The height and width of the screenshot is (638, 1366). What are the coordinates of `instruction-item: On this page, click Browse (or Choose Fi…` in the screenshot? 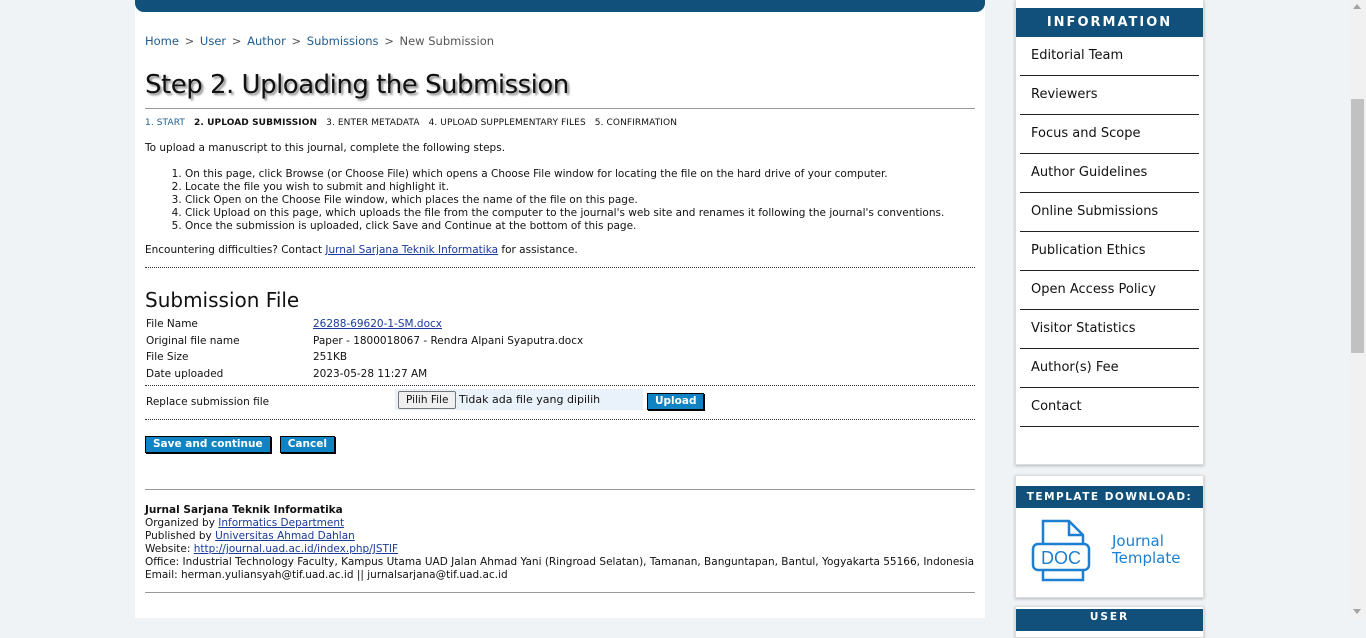 It's located at (580, 174).